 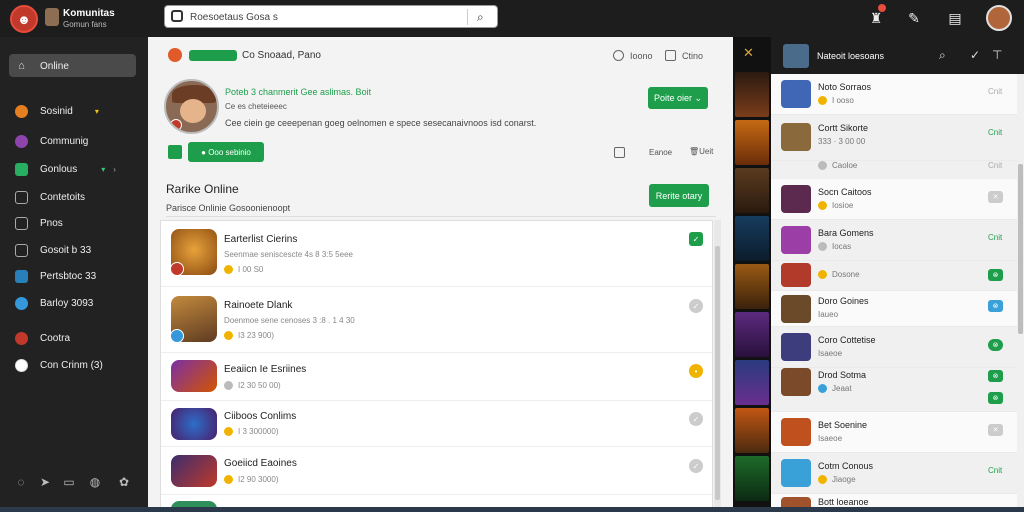 I want to click on status-badge, so click(x=213, y=55).